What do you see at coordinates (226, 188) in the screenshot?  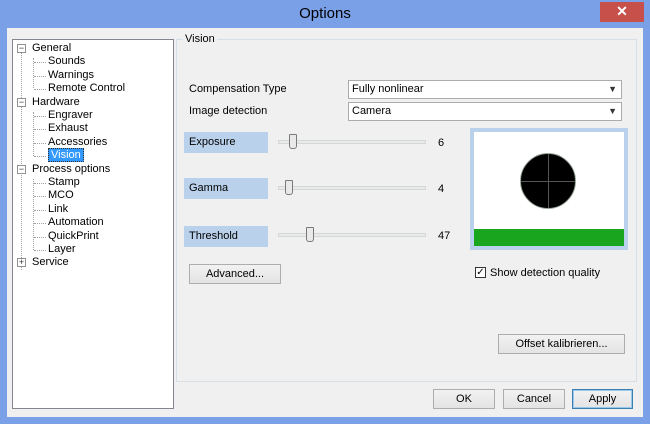 I see `gamma-label: Gamma` at bounding box center [226, 188].